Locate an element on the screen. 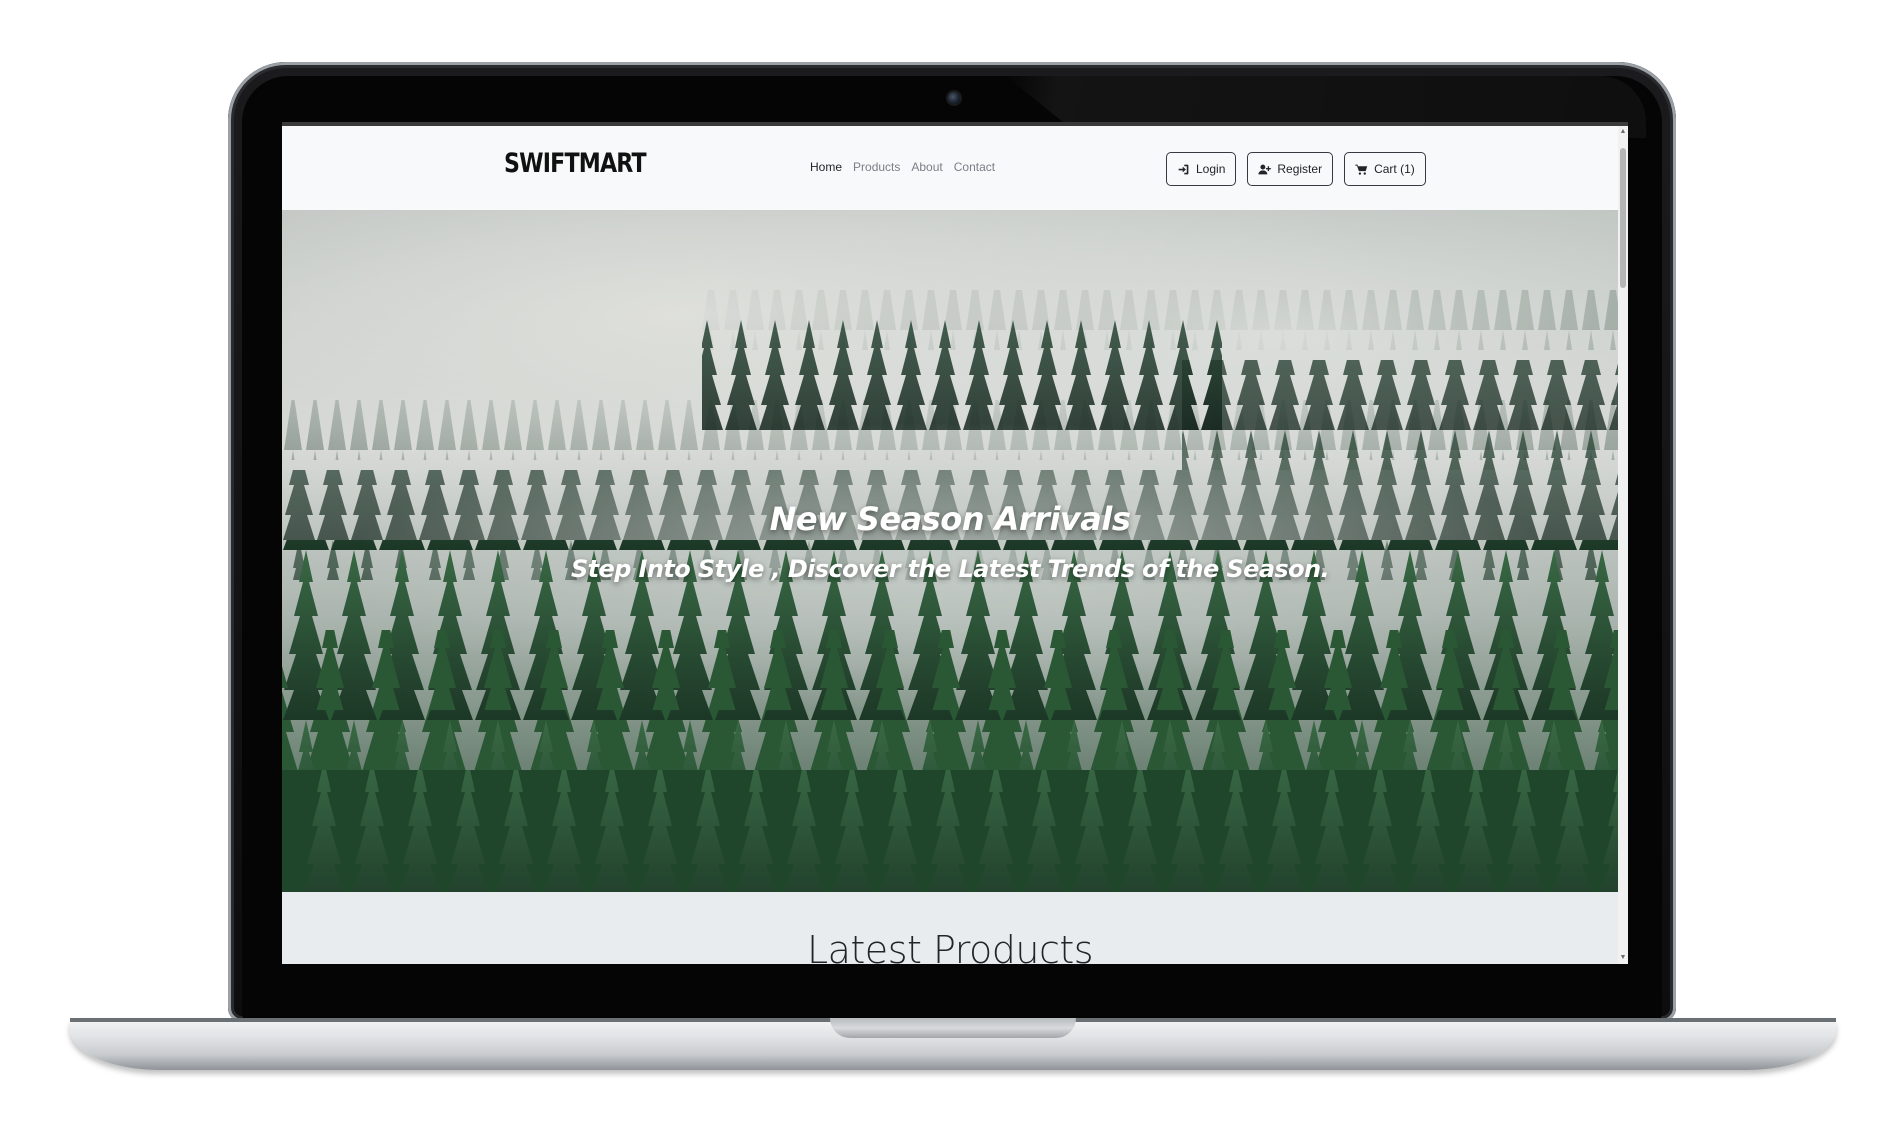  register-button-label: Register is located at coordinates (1300, 169).